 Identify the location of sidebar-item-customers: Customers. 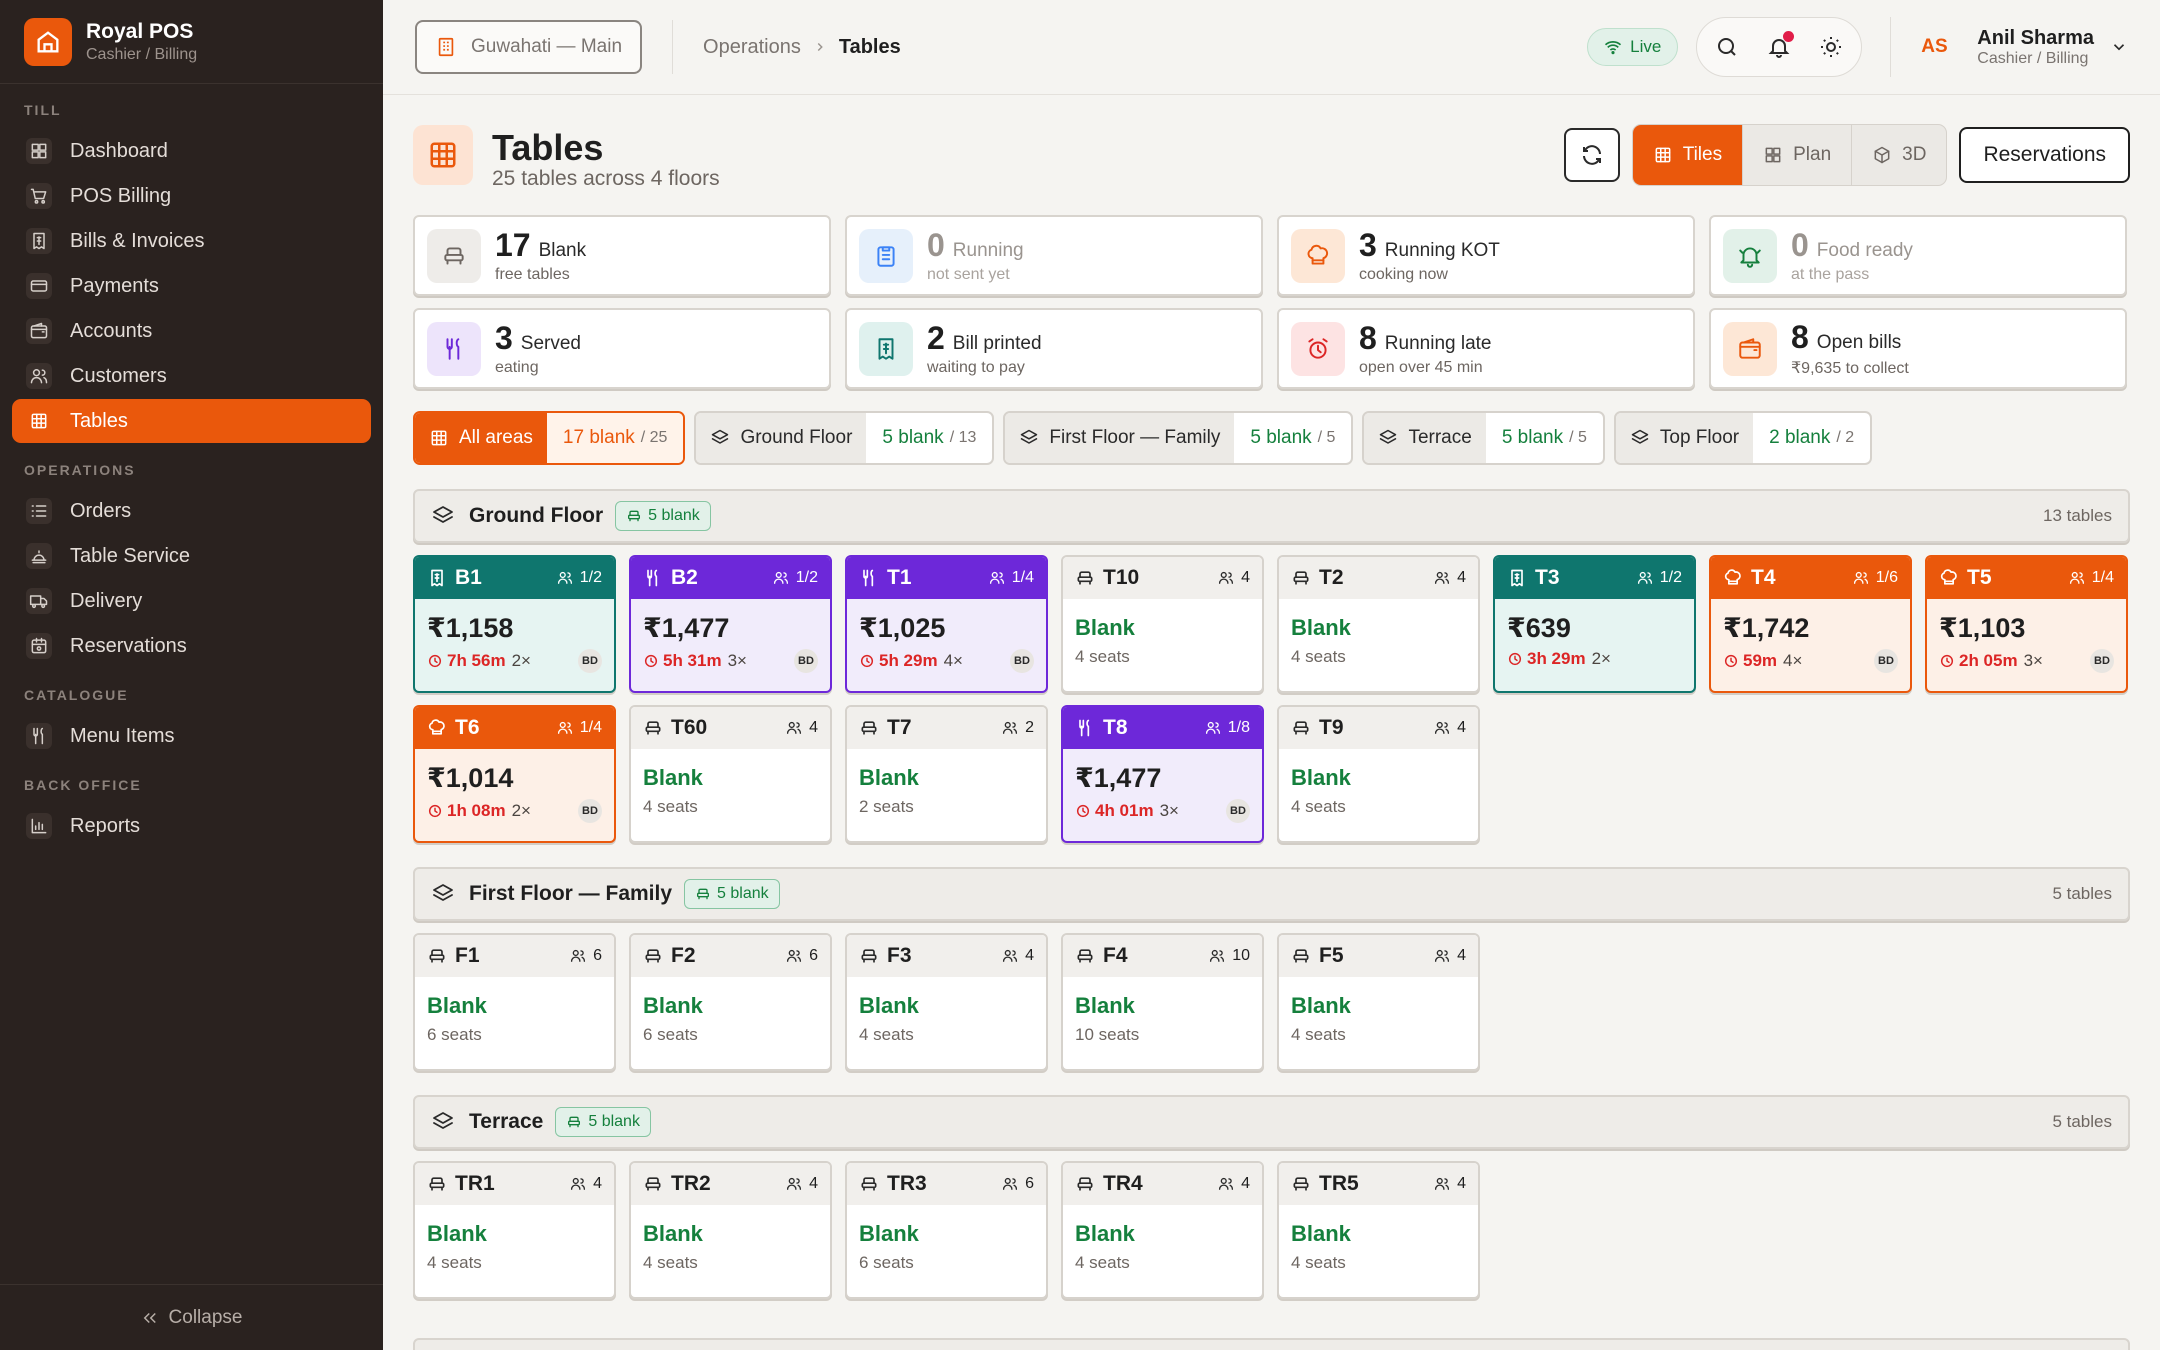
(191, 376).